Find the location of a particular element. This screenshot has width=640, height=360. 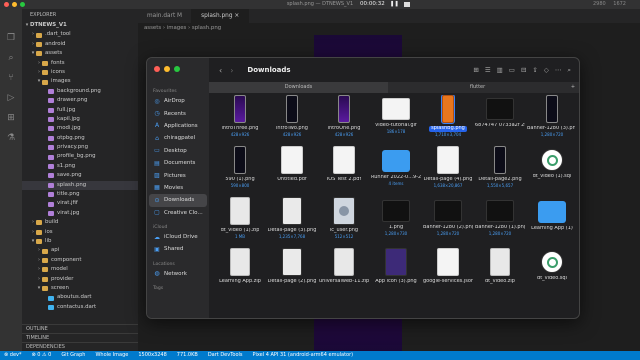

file-item: Runner 2022-0...9-29-064 items is located at coordinates (396, 170).